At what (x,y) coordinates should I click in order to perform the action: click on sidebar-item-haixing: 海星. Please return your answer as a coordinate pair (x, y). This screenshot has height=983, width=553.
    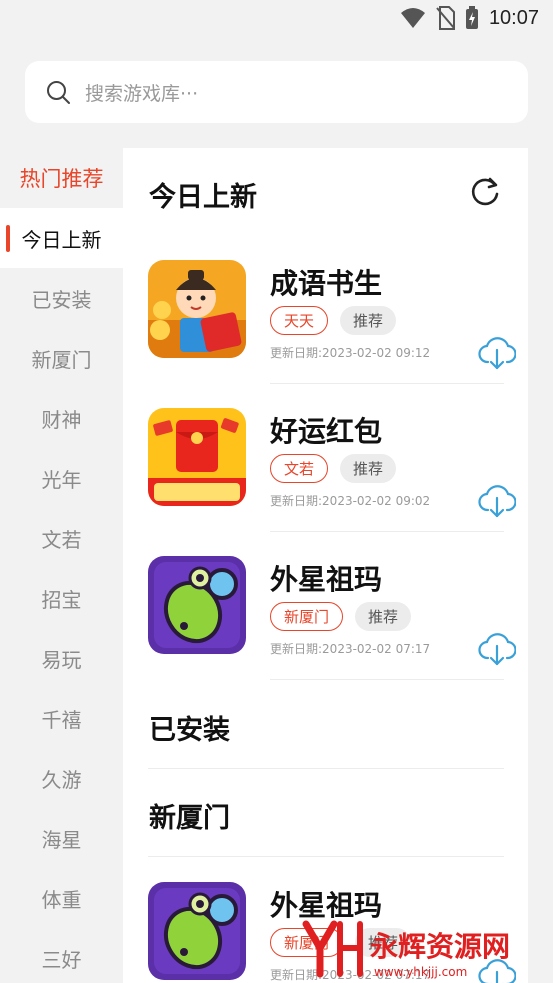
    Looking at the image, I should click on (61, 838).